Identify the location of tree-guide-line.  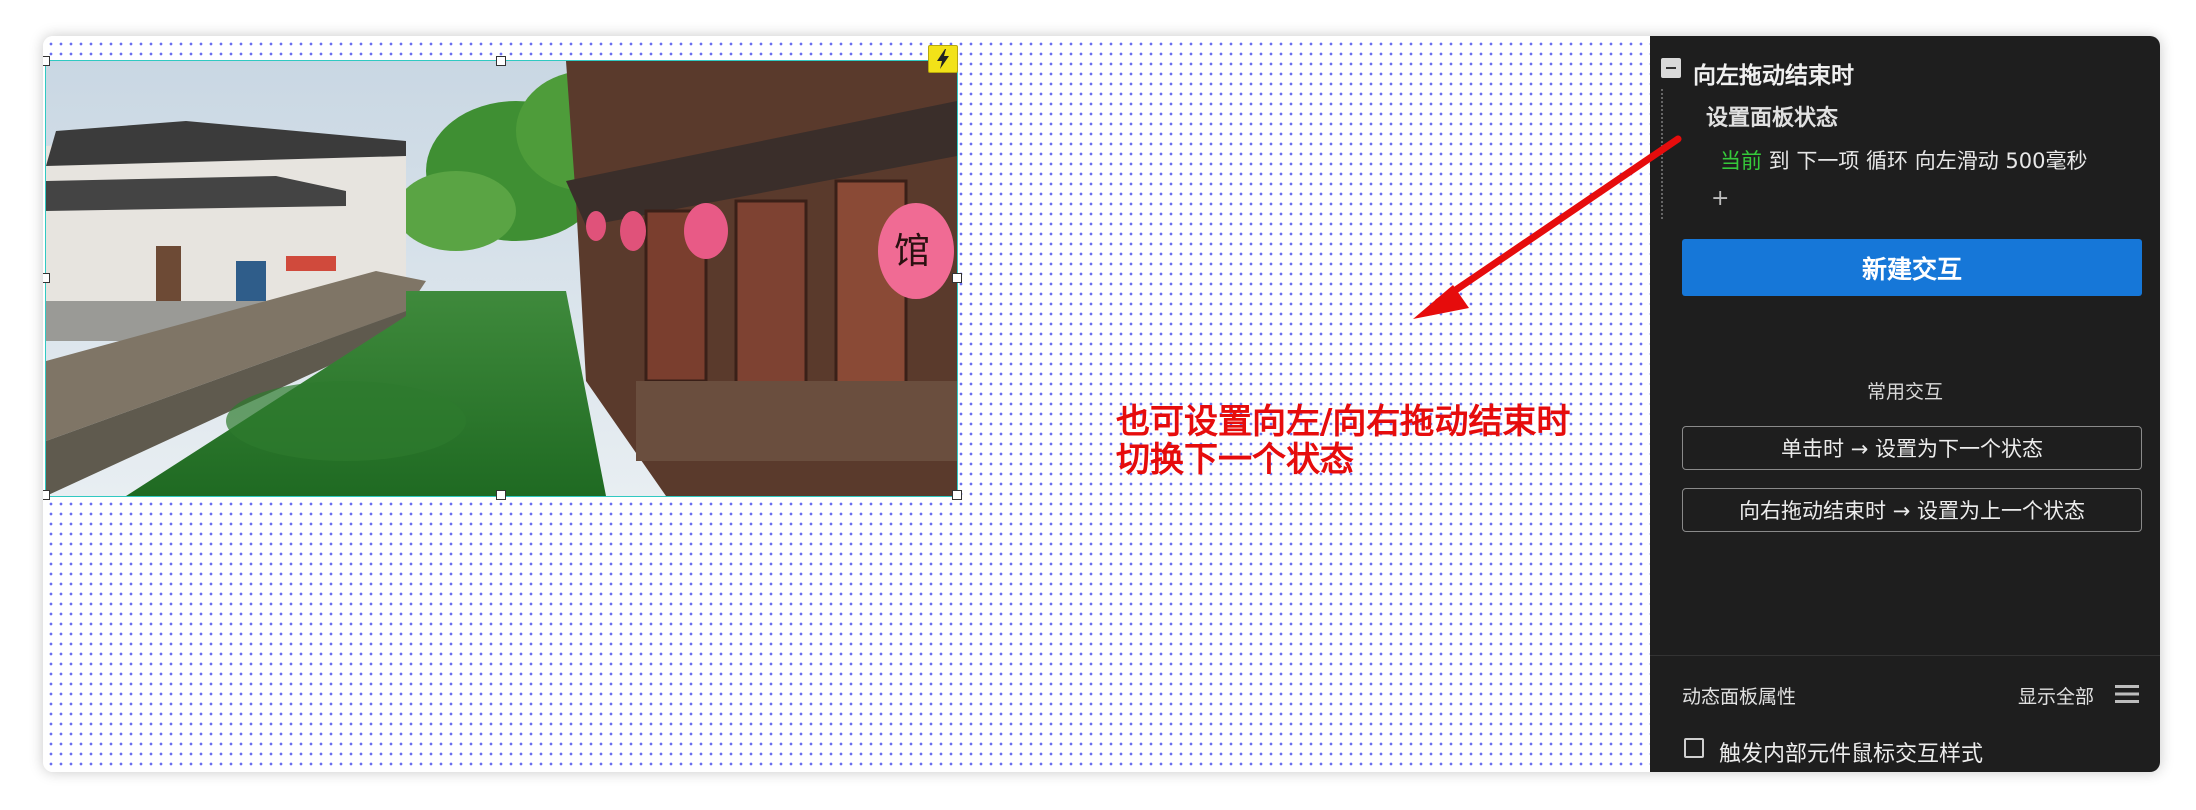
(1662, 154).